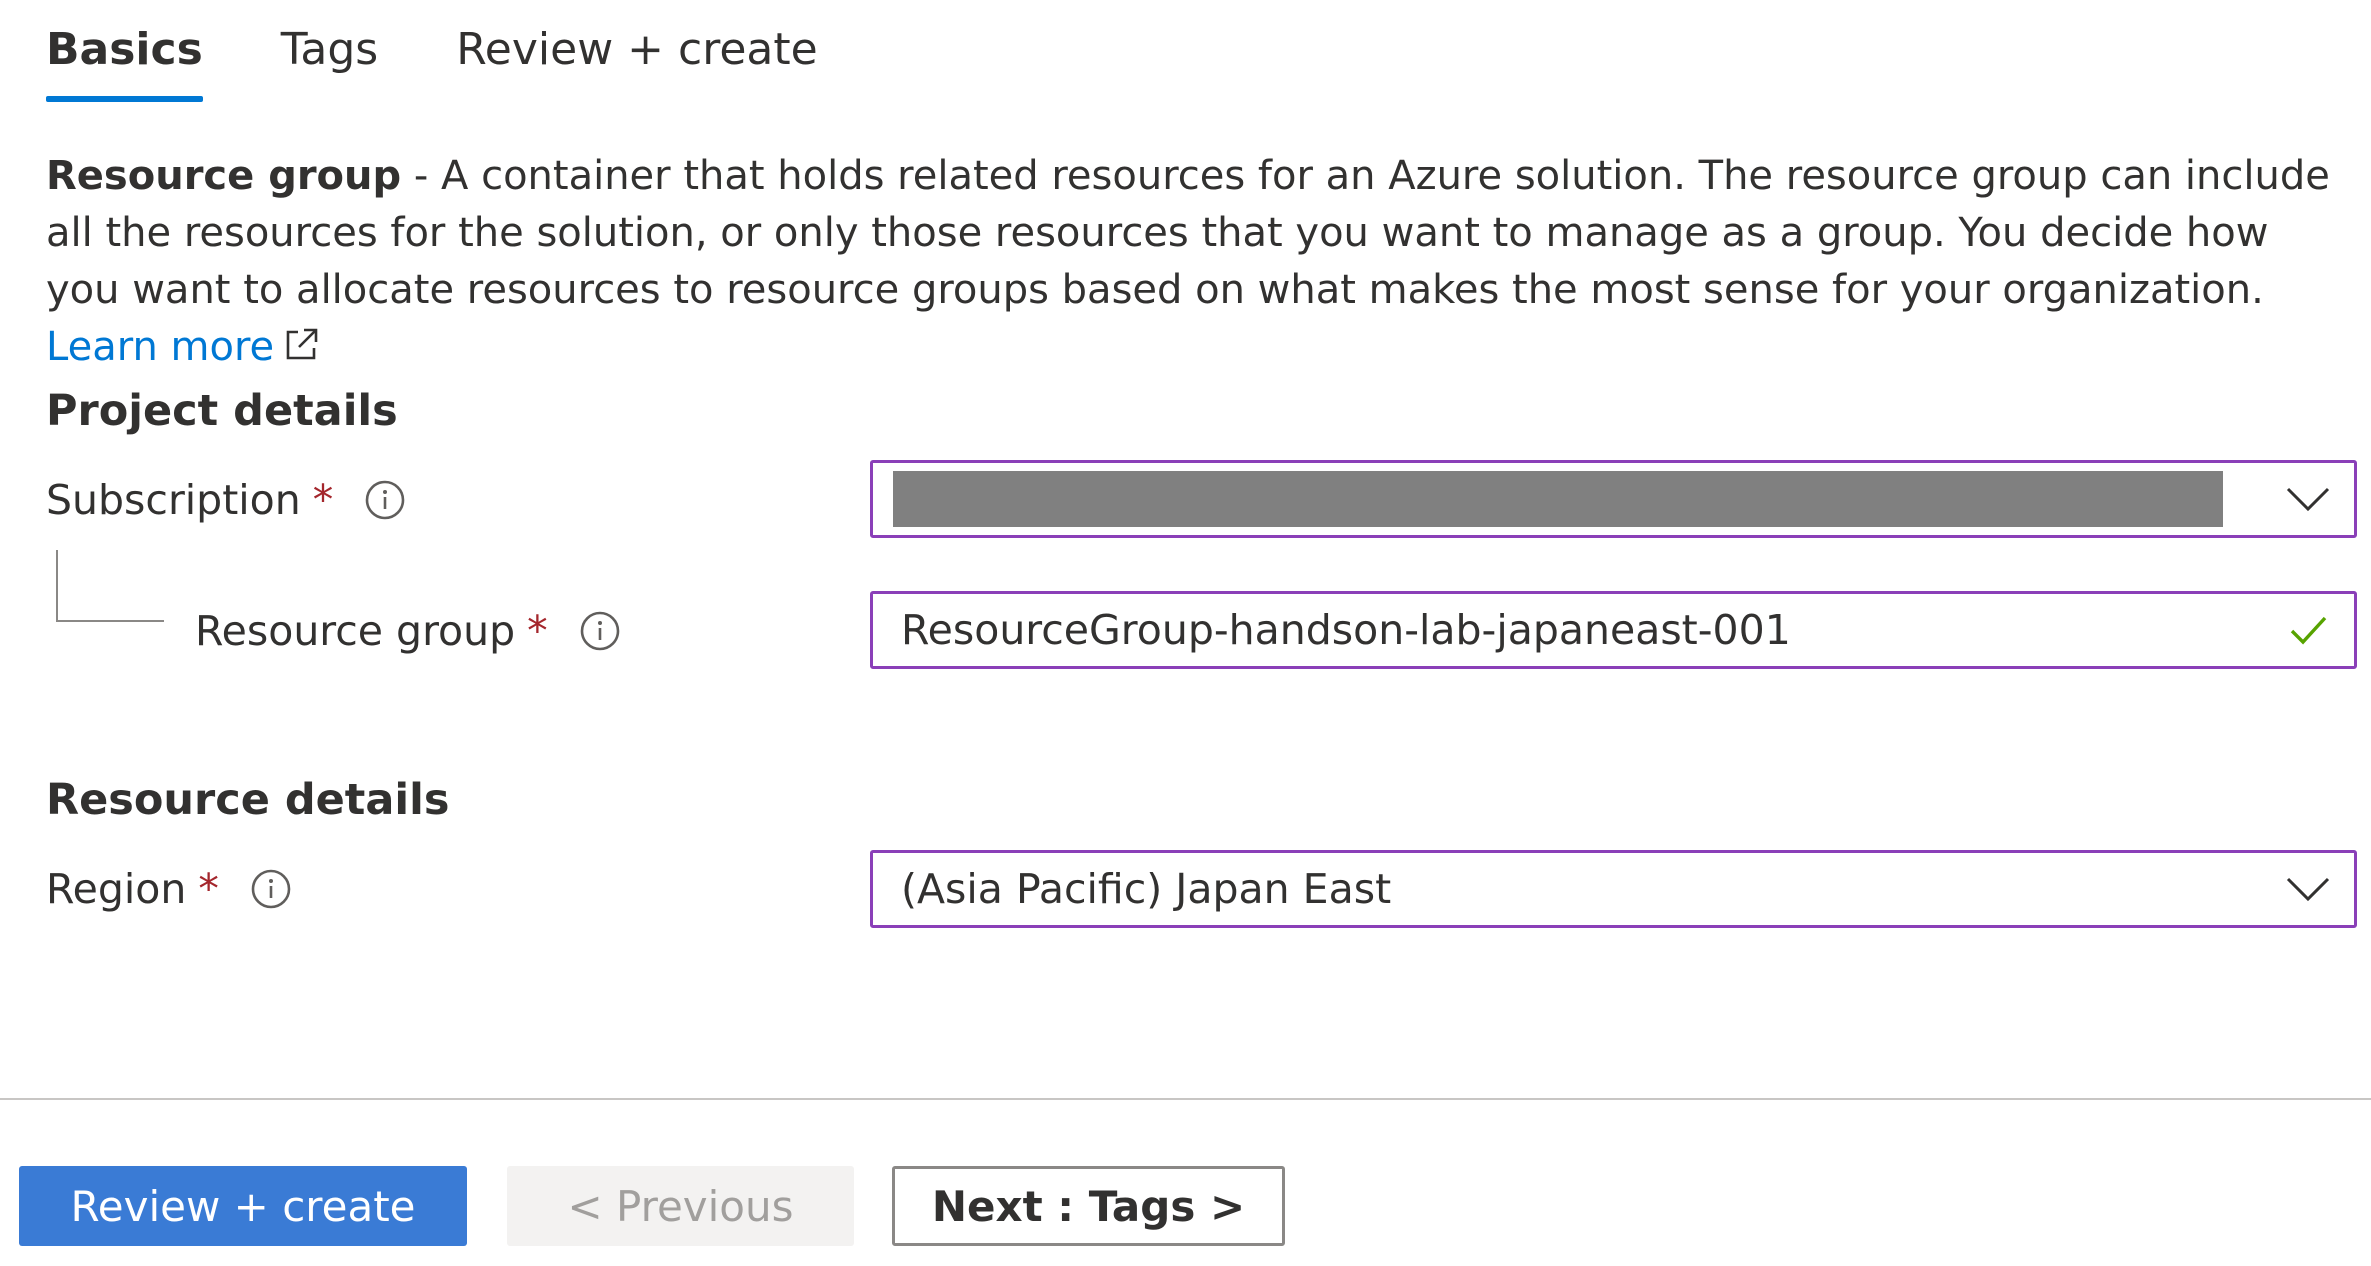 The image size is (2371, 1266). Describe the element at coordinates (160, 347) in the screenshot. I see `learn-more-label: Learn more` at that location.